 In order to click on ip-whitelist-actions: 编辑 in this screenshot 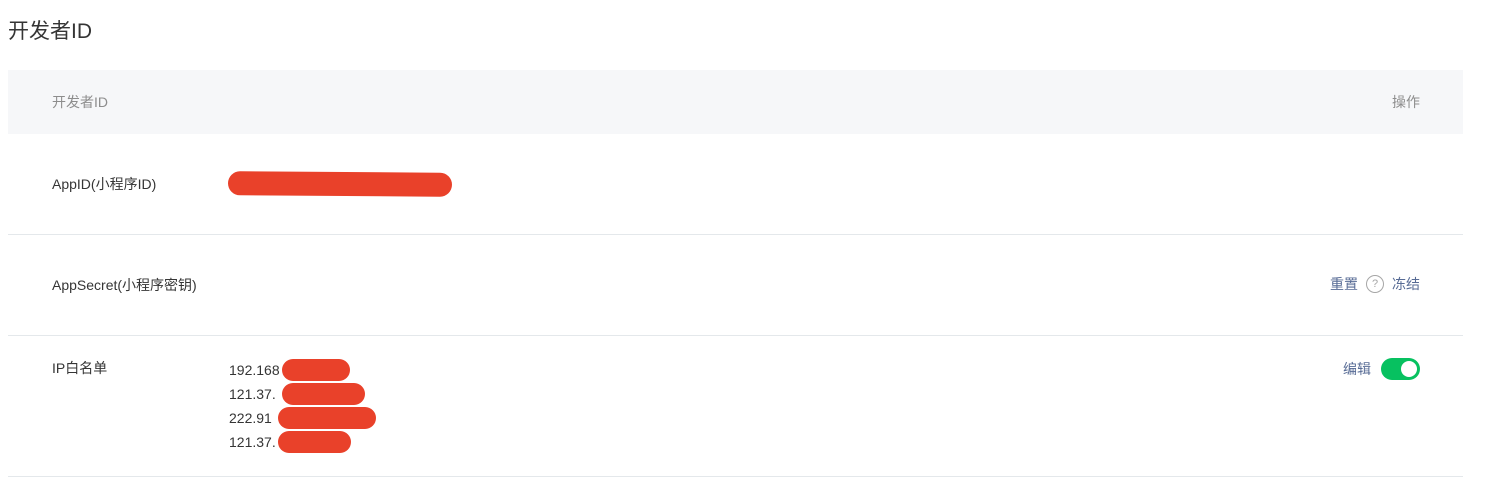, I will do `click(1381, 369)`.